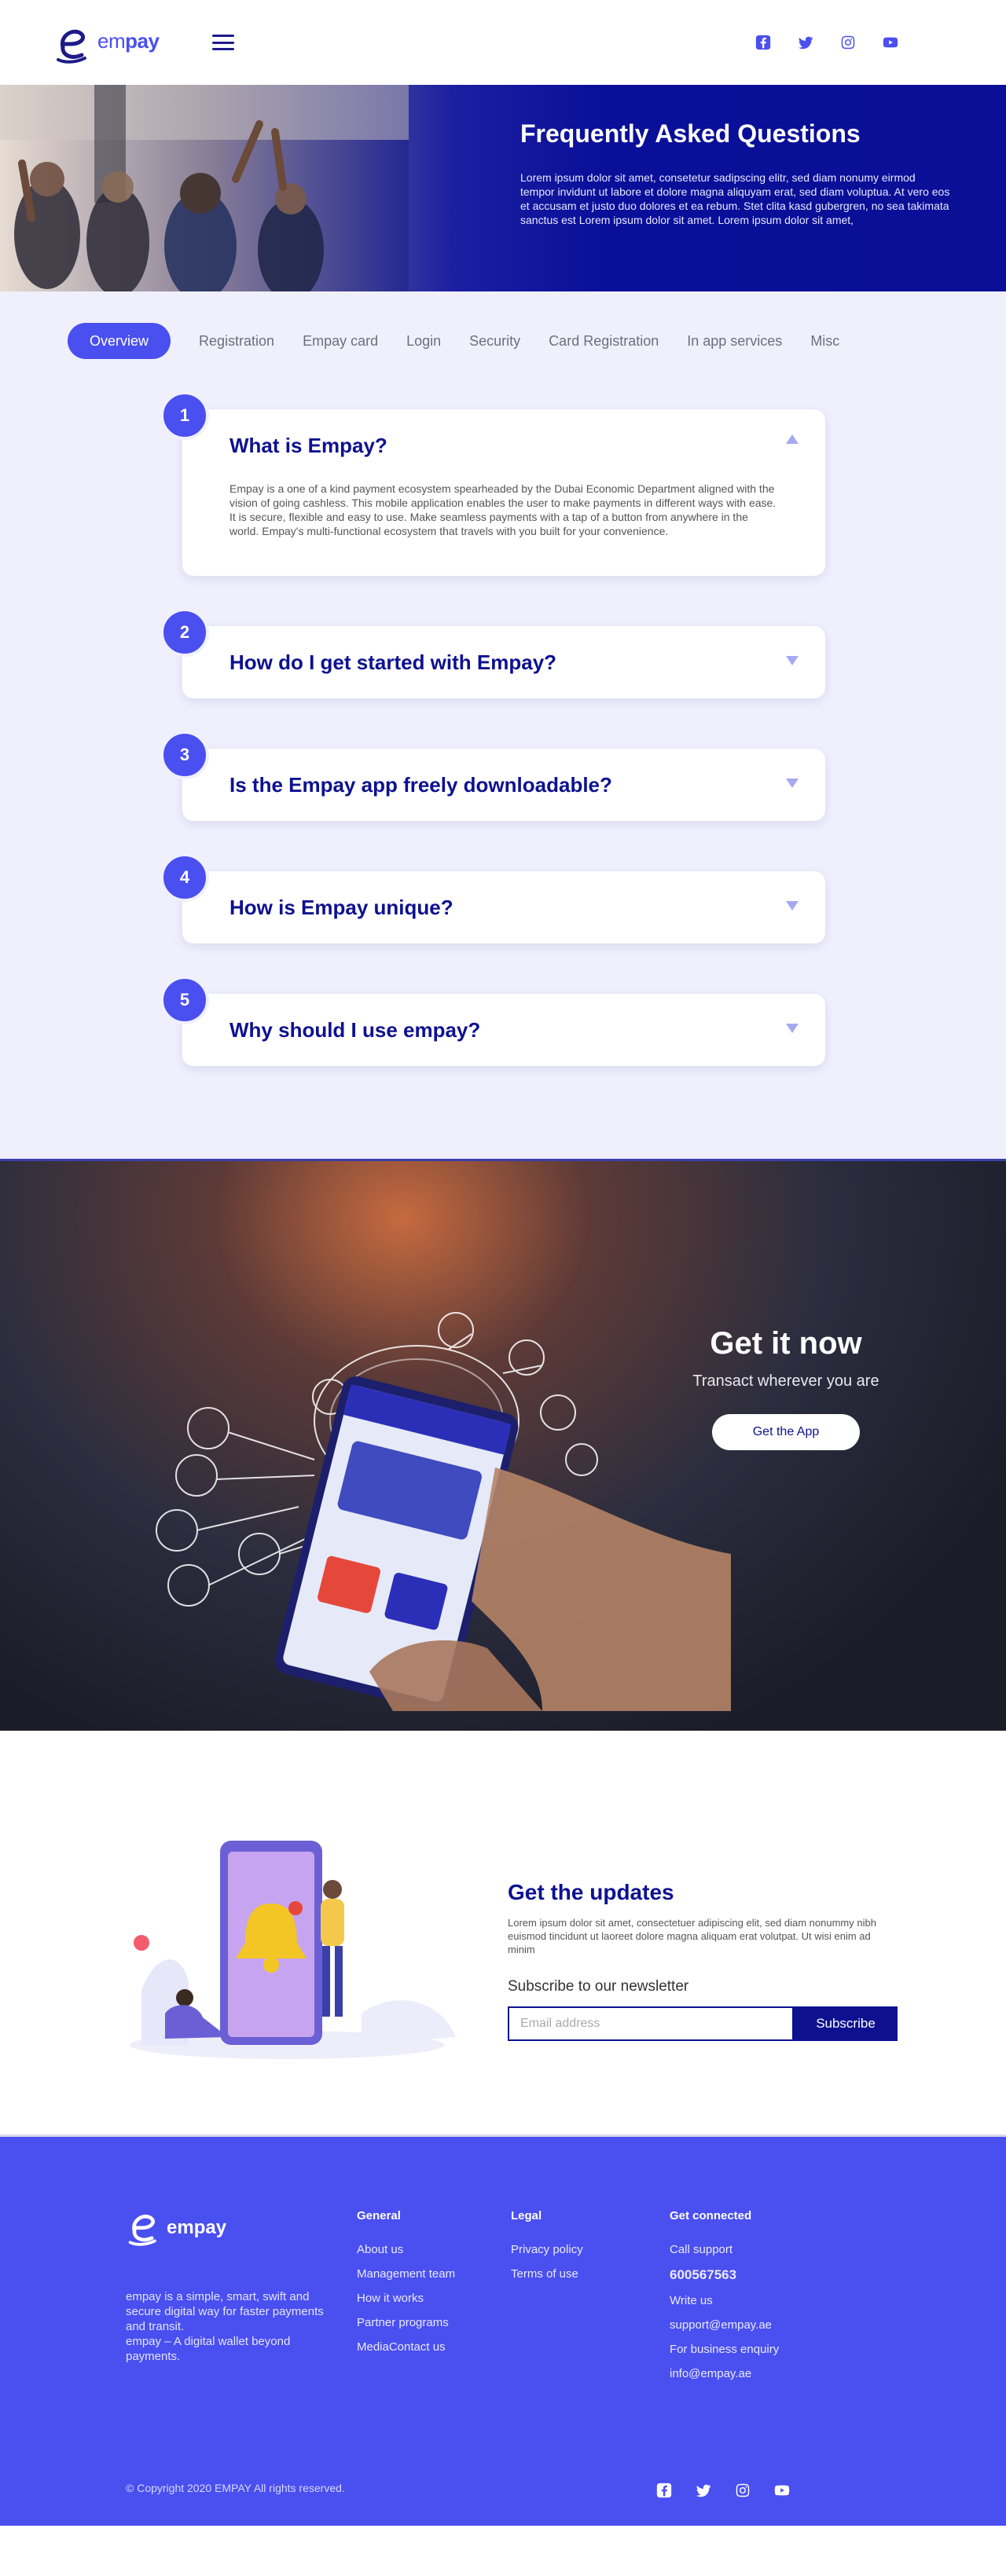 This screenshot has width=1006, height=2576. Describe the element at coordinates (406, 2347) in the screenshot. I see `footer-link-media-contact: MediaContact us` at that location.